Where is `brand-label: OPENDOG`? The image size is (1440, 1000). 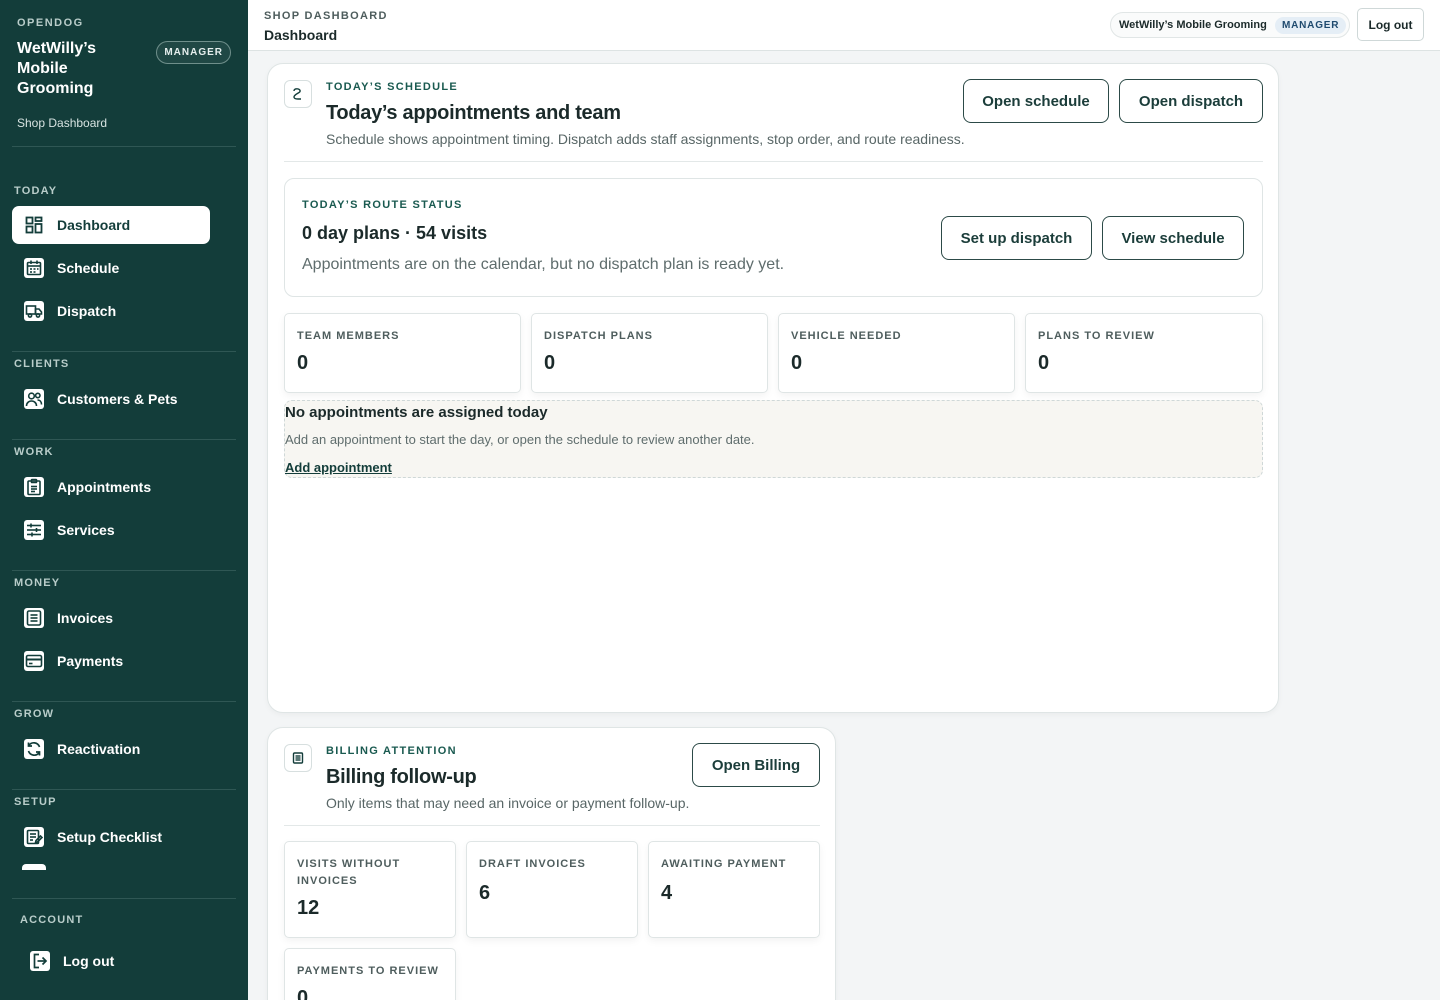 brand-label: OPENDOG is located at coordinates (50, 23).